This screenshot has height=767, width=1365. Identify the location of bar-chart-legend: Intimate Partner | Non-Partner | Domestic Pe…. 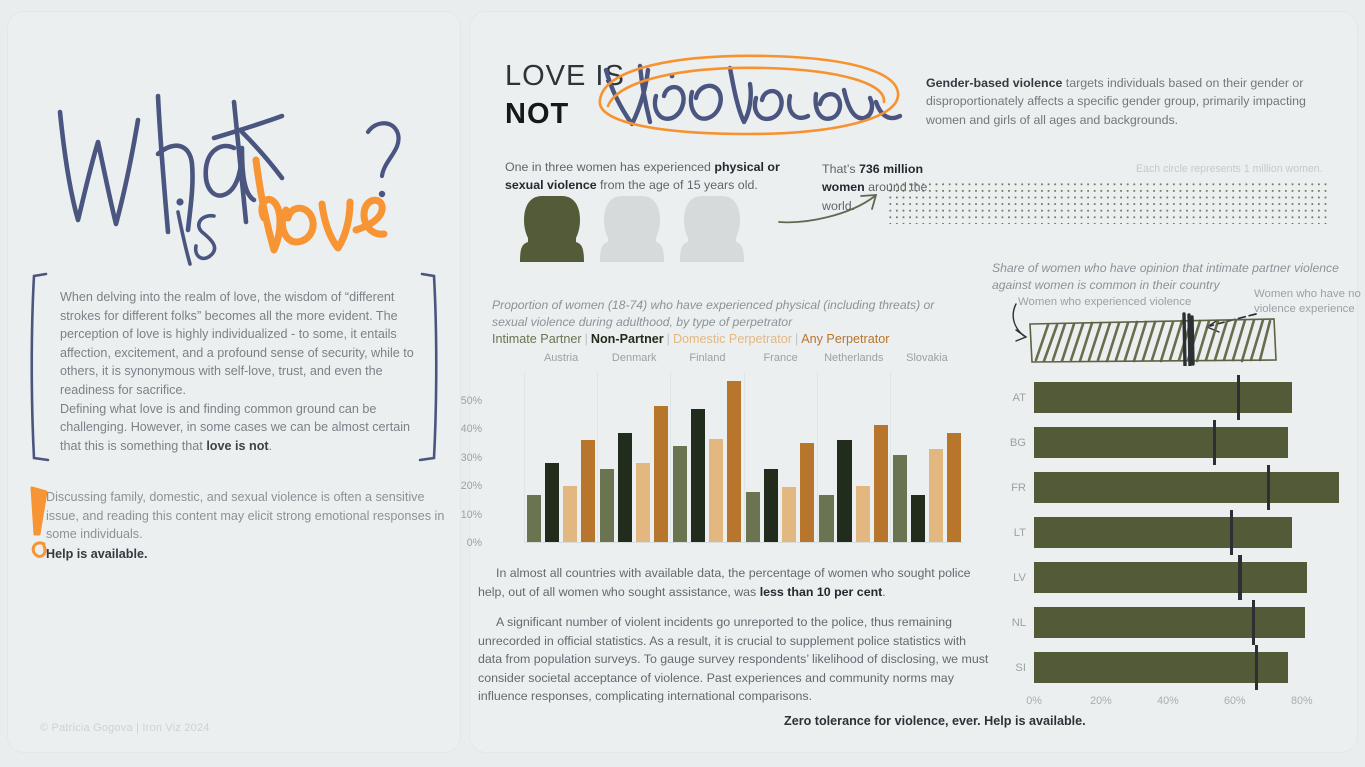
(690, 339).